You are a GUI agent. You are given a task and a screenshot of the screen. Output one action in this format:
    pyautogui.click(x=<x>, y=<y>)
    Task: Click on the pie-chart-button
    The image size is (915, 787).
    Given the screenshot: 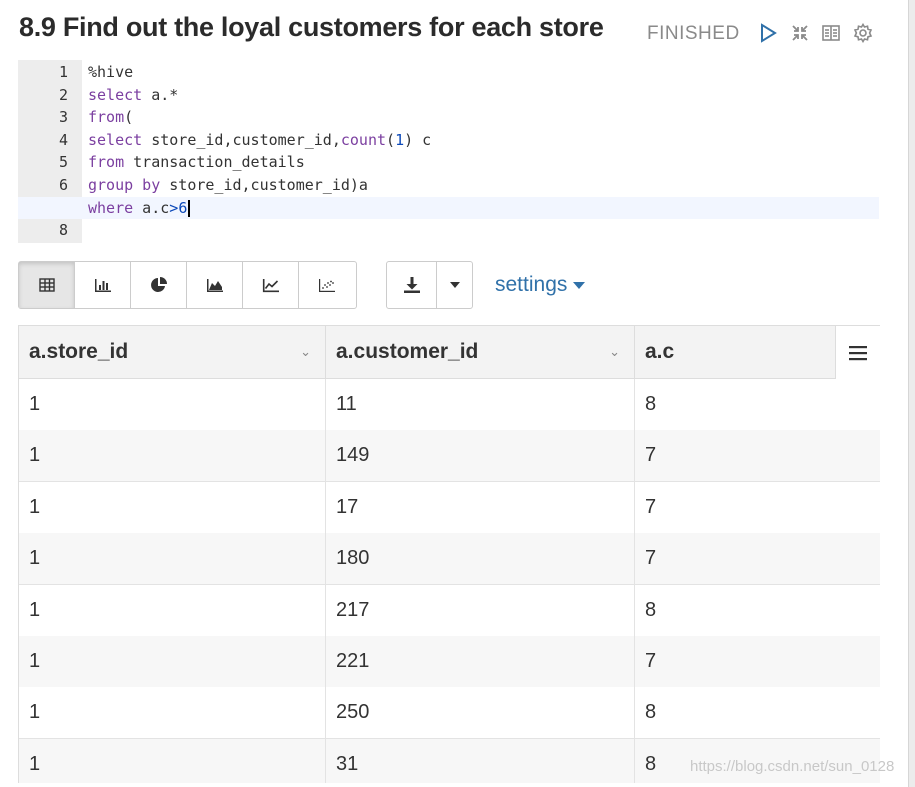 What is the action you would take?
    pyautogui.click(x=159, y=285)
    